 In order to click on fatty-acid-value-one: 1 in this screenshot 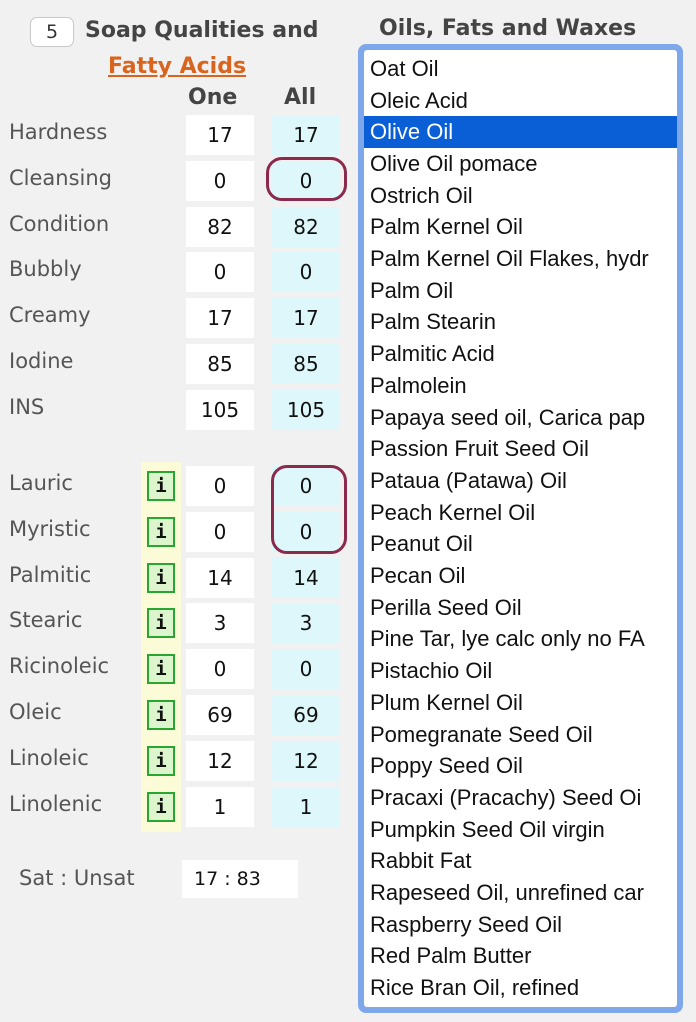, I will do `click(220, 806)`.